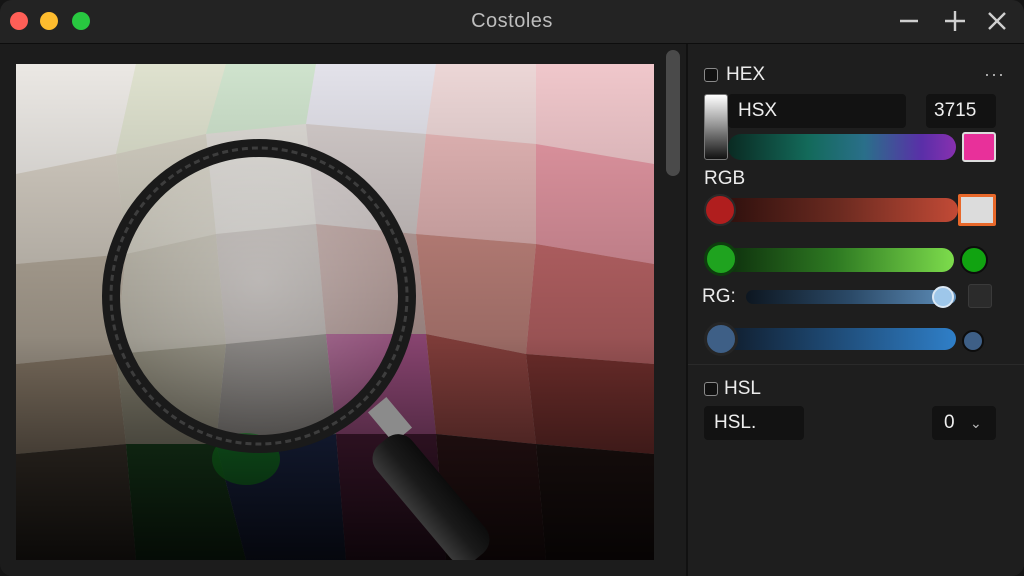 The width and height of the screenshot is (1024, 576). What do you see at coordinates (973, 341) in the screenshot?
I see `blue-color-swatch` at bounding box center [973, 341].